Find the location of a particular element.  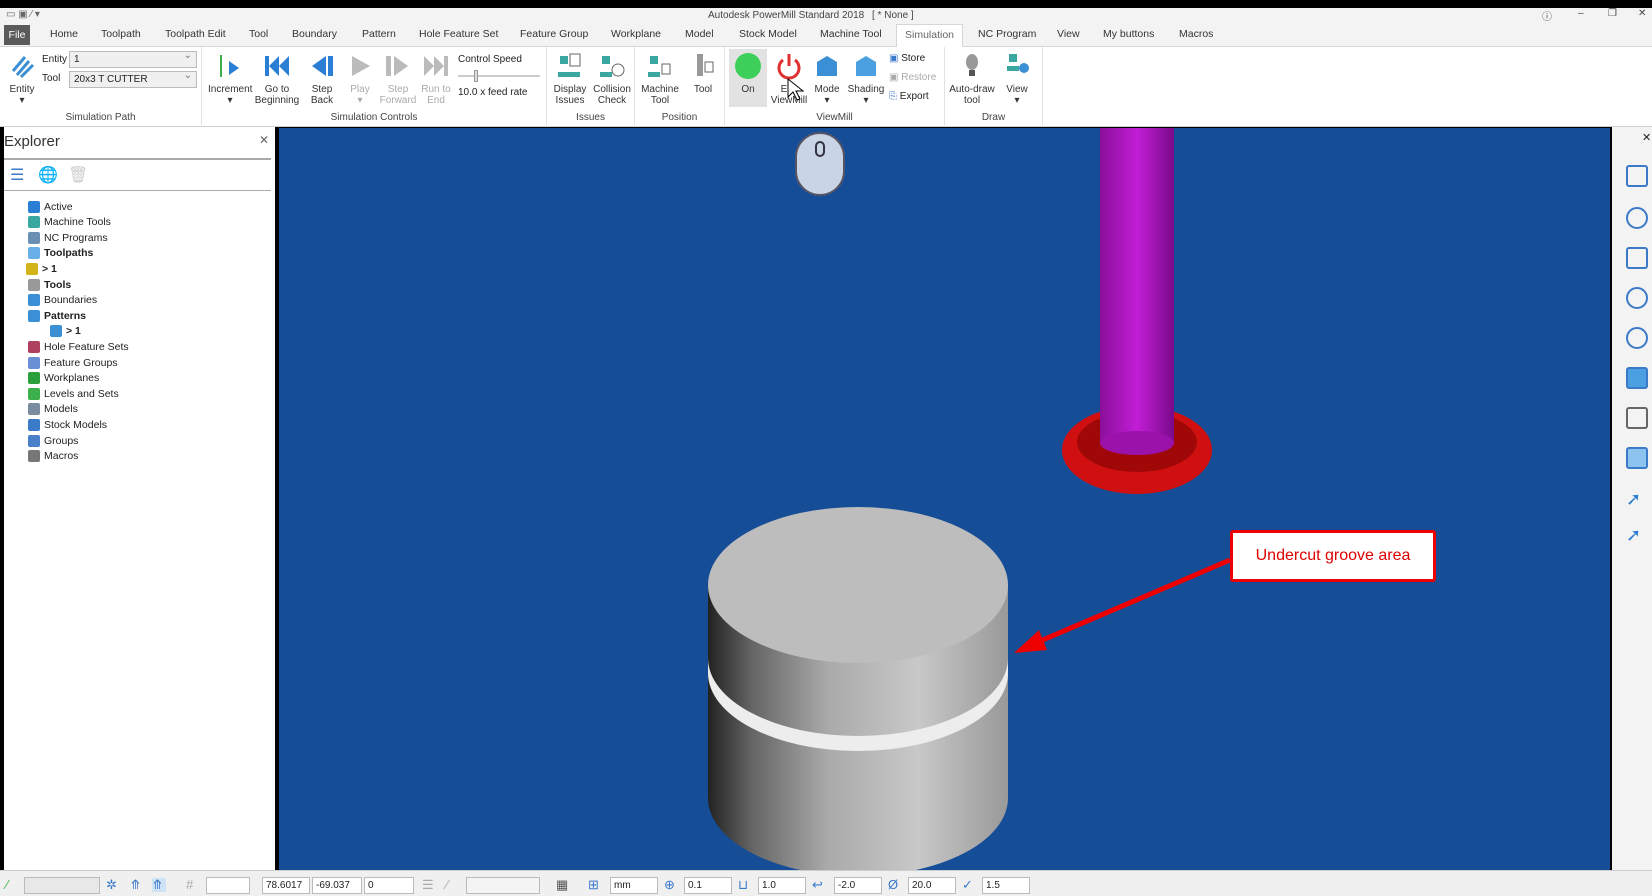

help-icon: ⓘ is located at coordinates (1547, 15).